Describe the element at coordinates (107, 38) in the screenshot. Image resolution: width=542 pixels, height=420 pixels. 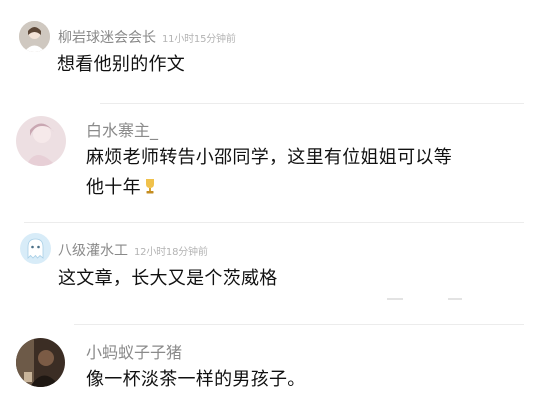
I see `username-label: 柳岩球迷会会长` at that location.